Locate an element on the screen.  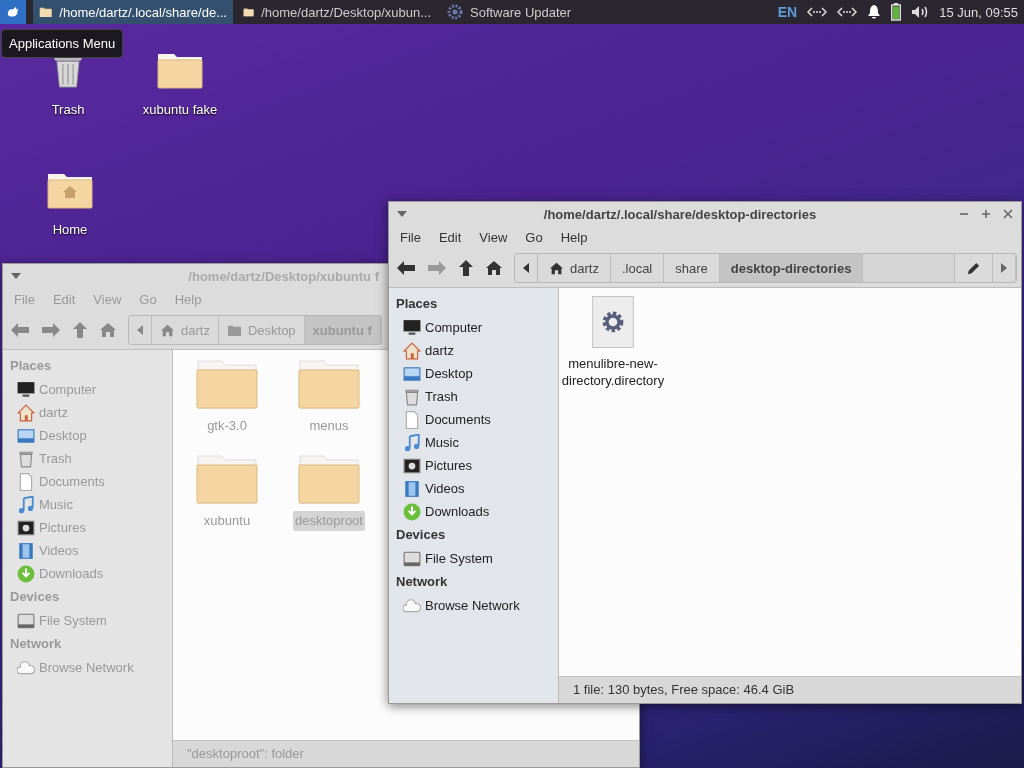
caret-right-icon is located at coordinates (1004, 268).